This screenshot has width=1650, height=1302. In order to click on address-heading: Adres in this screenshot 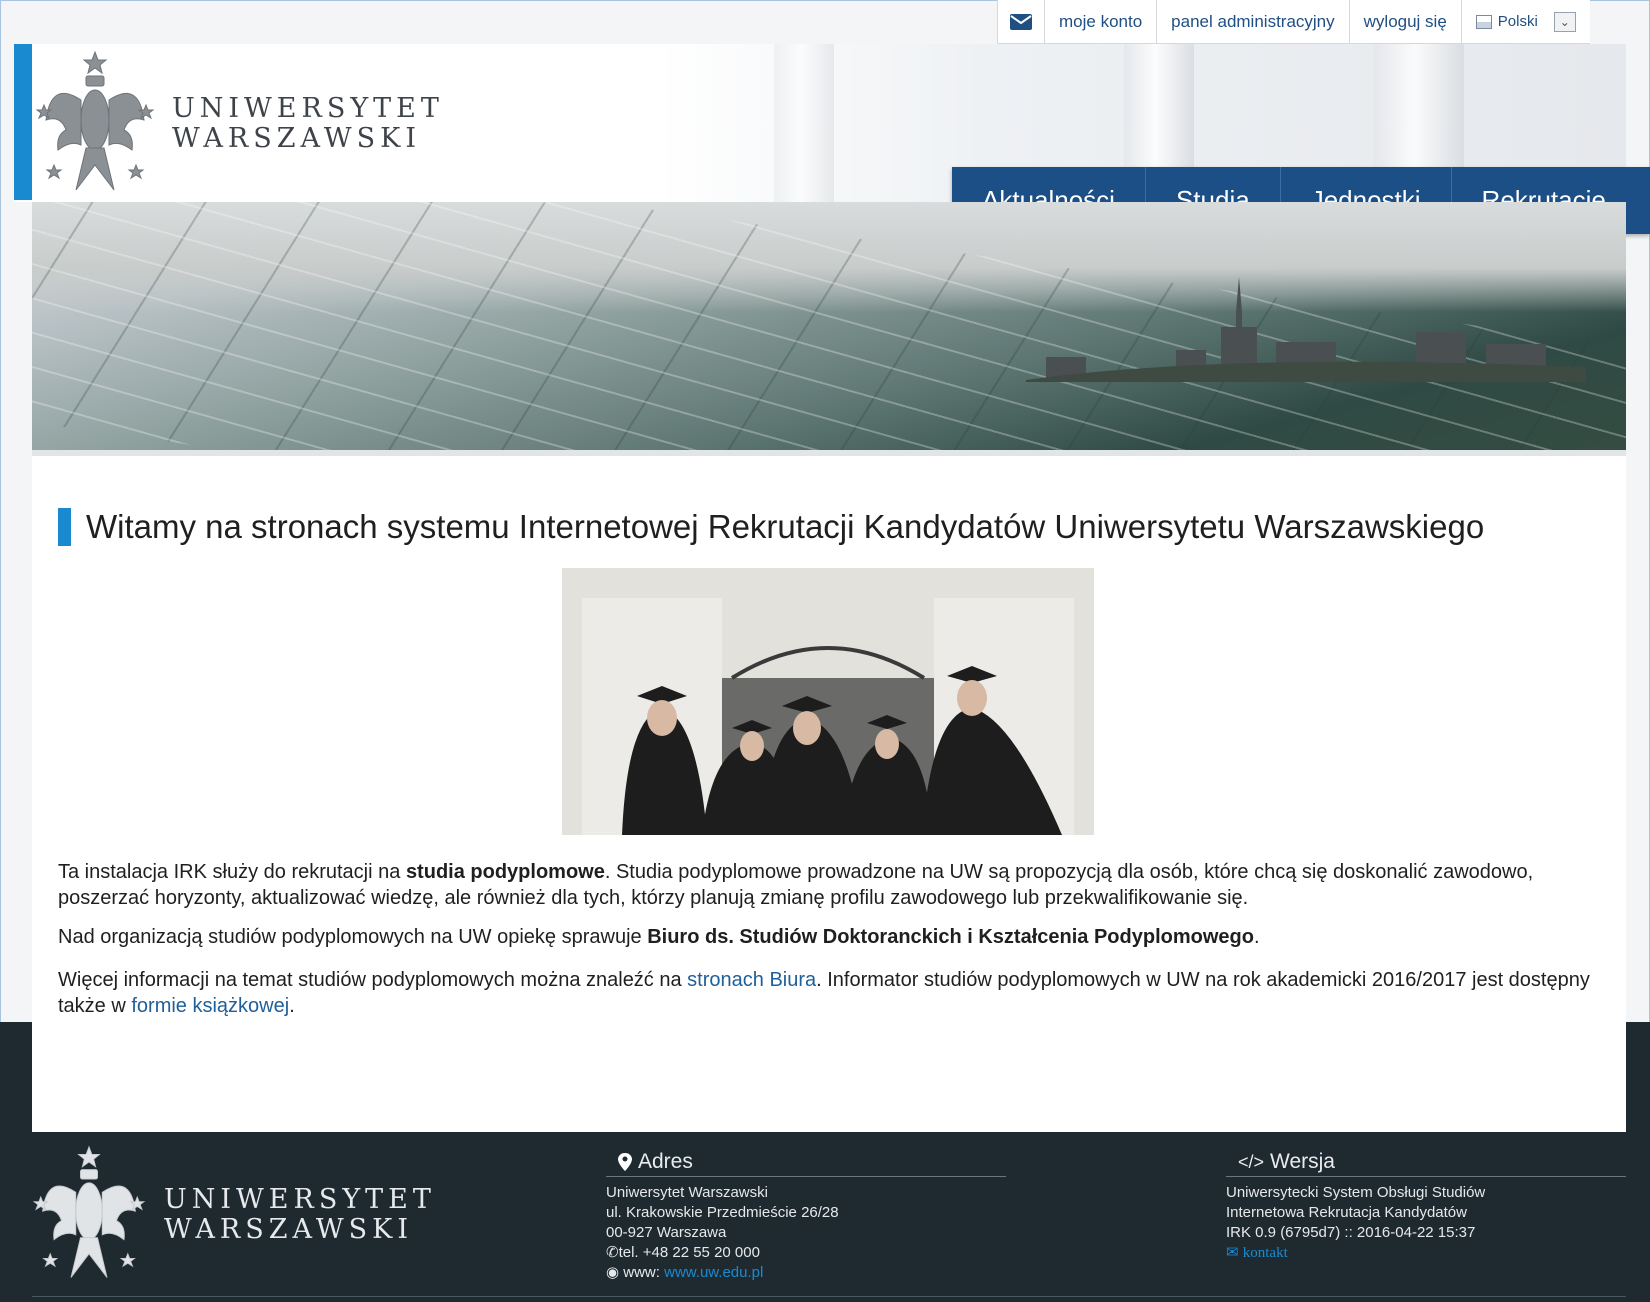, I will do `click(806, 1163)`.